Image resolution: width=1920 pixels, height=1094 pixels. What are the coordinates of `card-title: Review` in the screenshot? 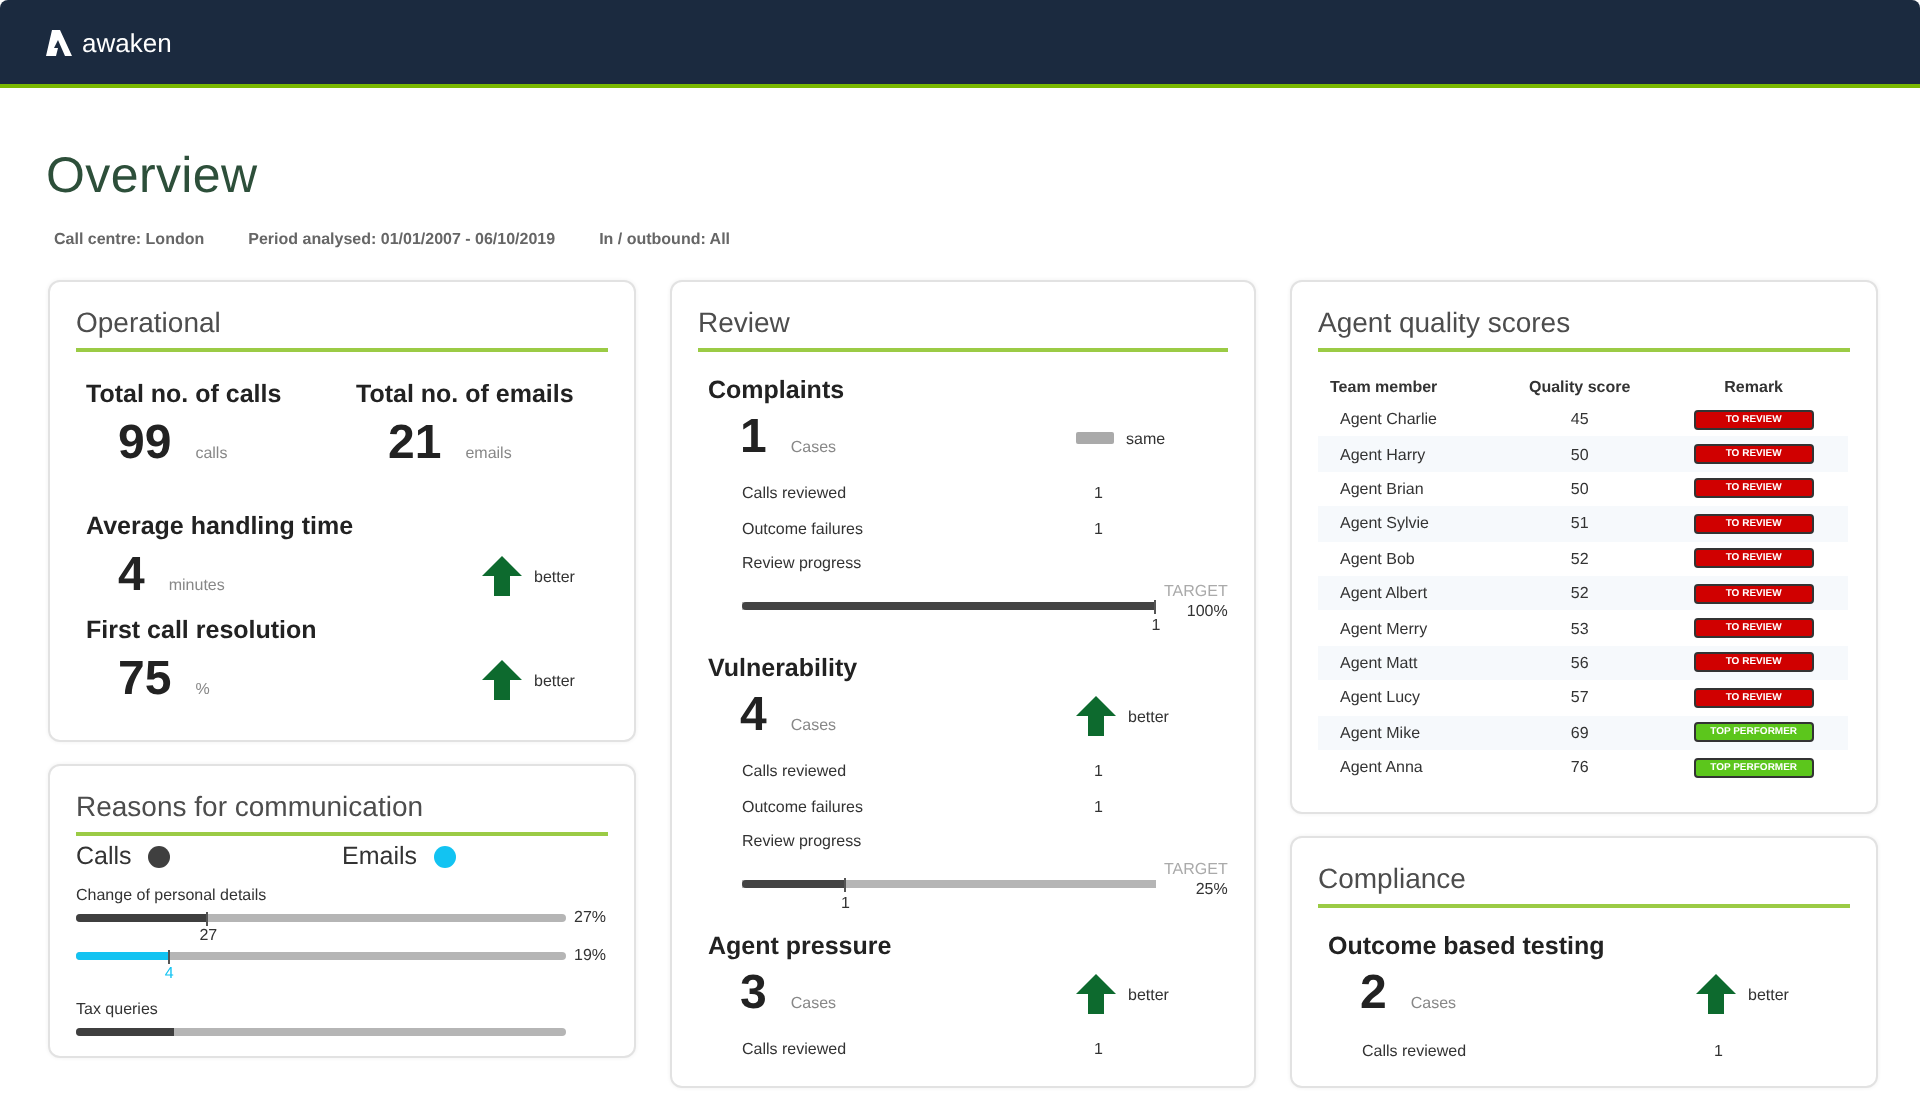 It's located at (963, 329).